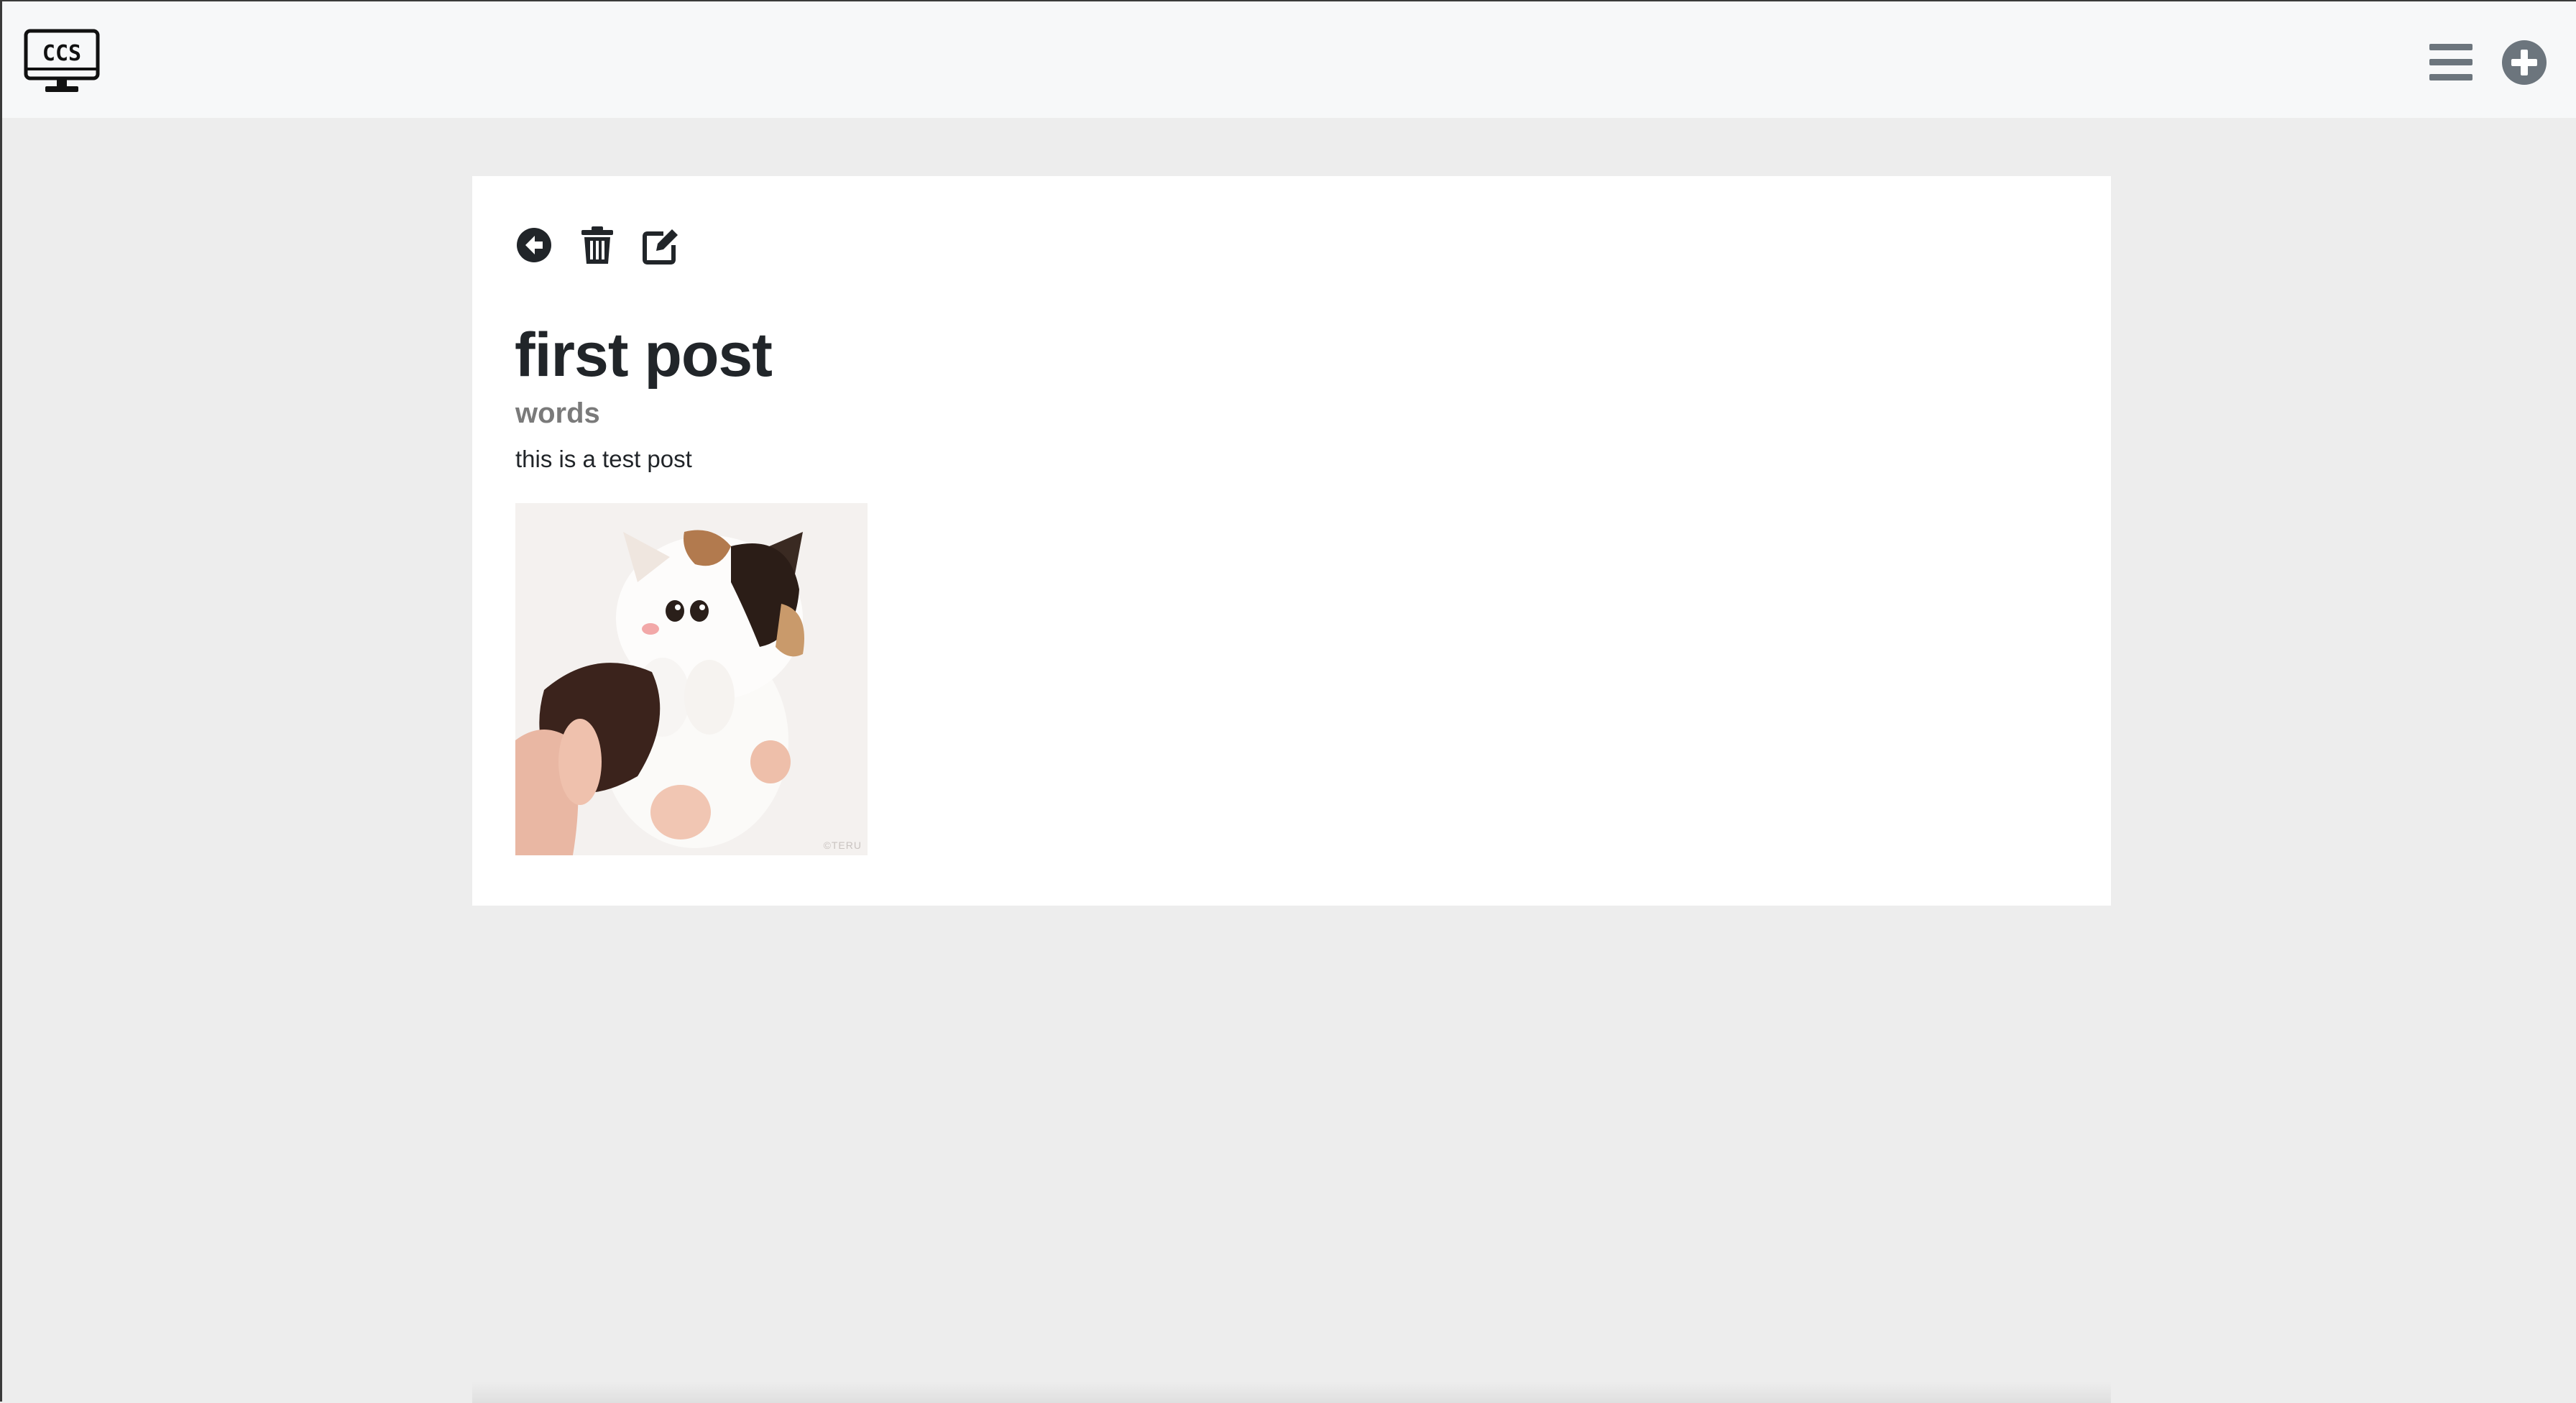  Describe the element at coordinates (2487, 62) in the screenshot. I see `navbar-actions` at that location.